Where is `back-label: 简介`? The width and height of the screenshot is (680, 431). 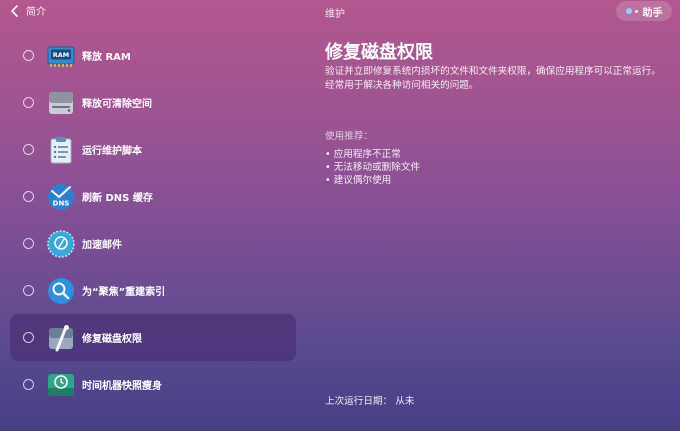 back-label: 简介 is located at coordinates (36, 12).